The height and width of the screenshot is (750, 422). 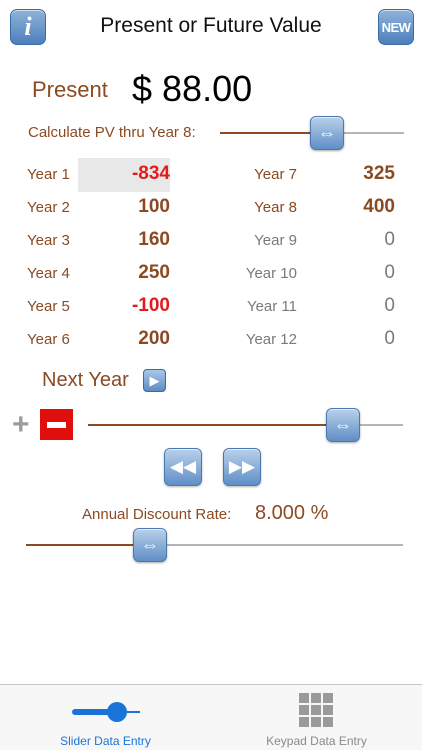 I want to click on year-label: Year 9, so click(x=275, y=240).